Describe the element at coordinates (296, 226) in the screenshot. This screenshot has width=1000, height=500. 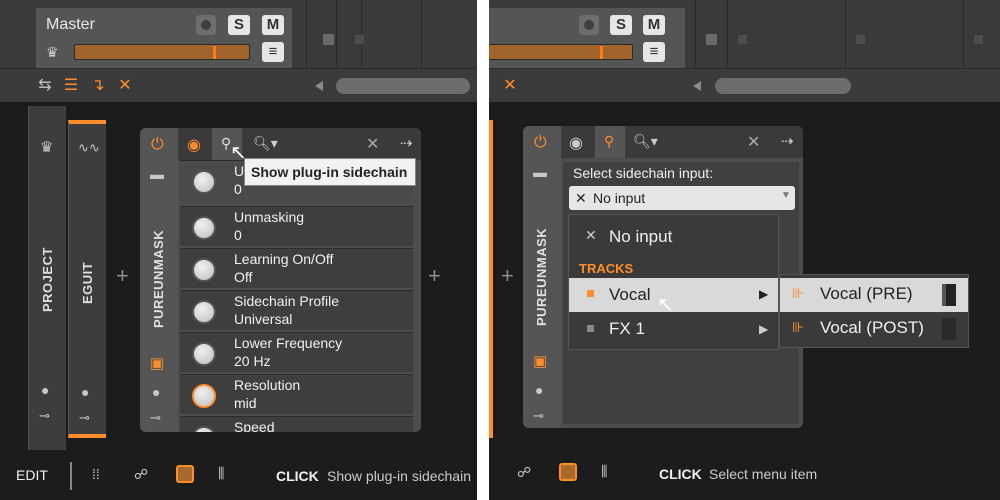
I see `parameter-row: Unmasking 0` at that location.